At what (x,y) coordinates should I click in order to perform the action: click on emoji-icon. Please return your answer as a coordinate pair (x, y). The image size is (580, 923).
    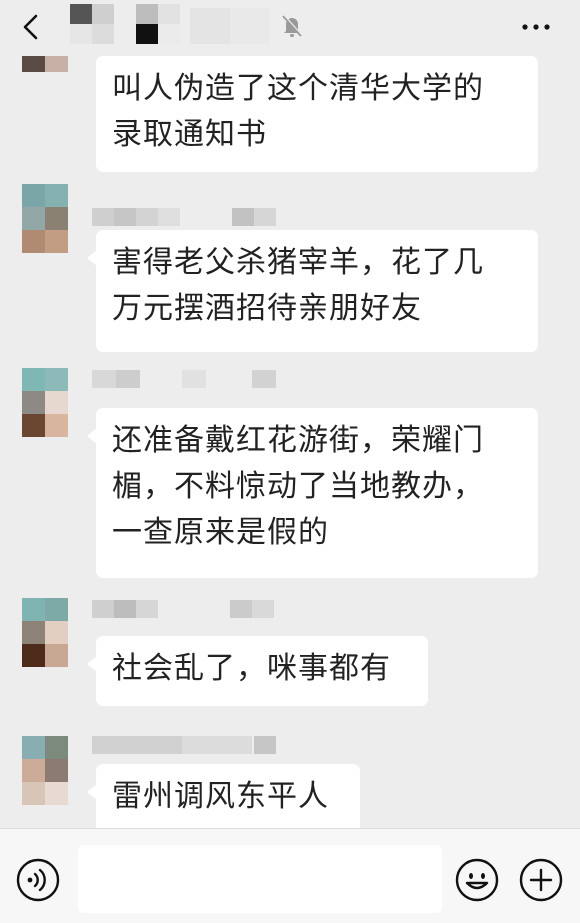
    Looking at the image, I should click on (477, 880).